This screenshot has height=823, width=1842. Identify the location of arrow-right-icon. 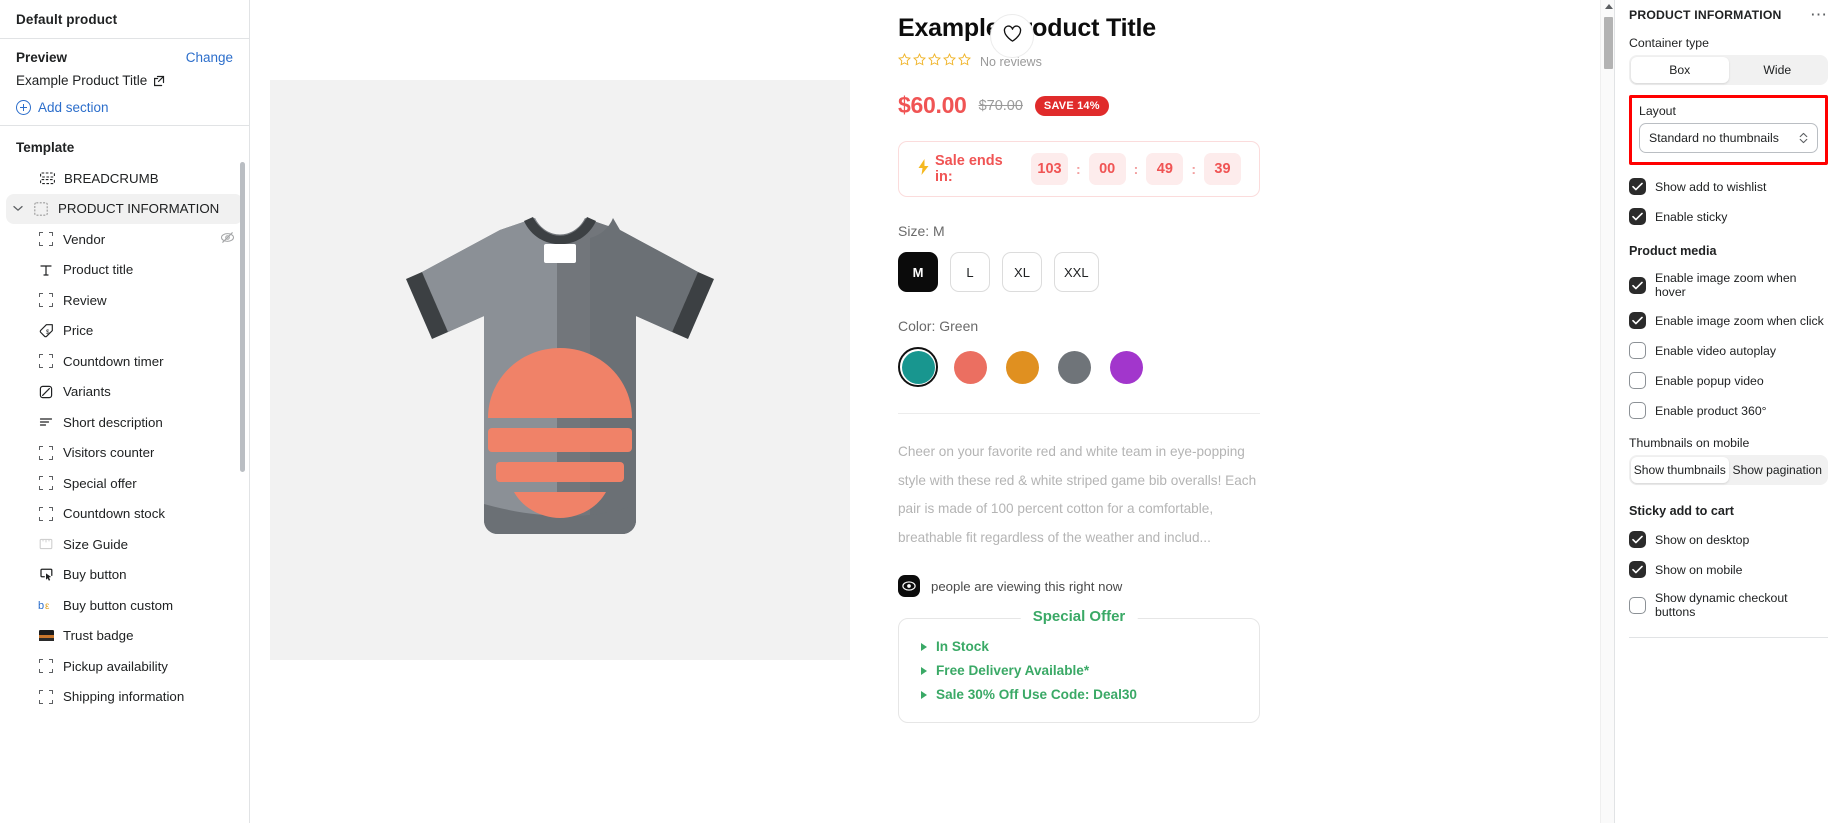
(924, 646).